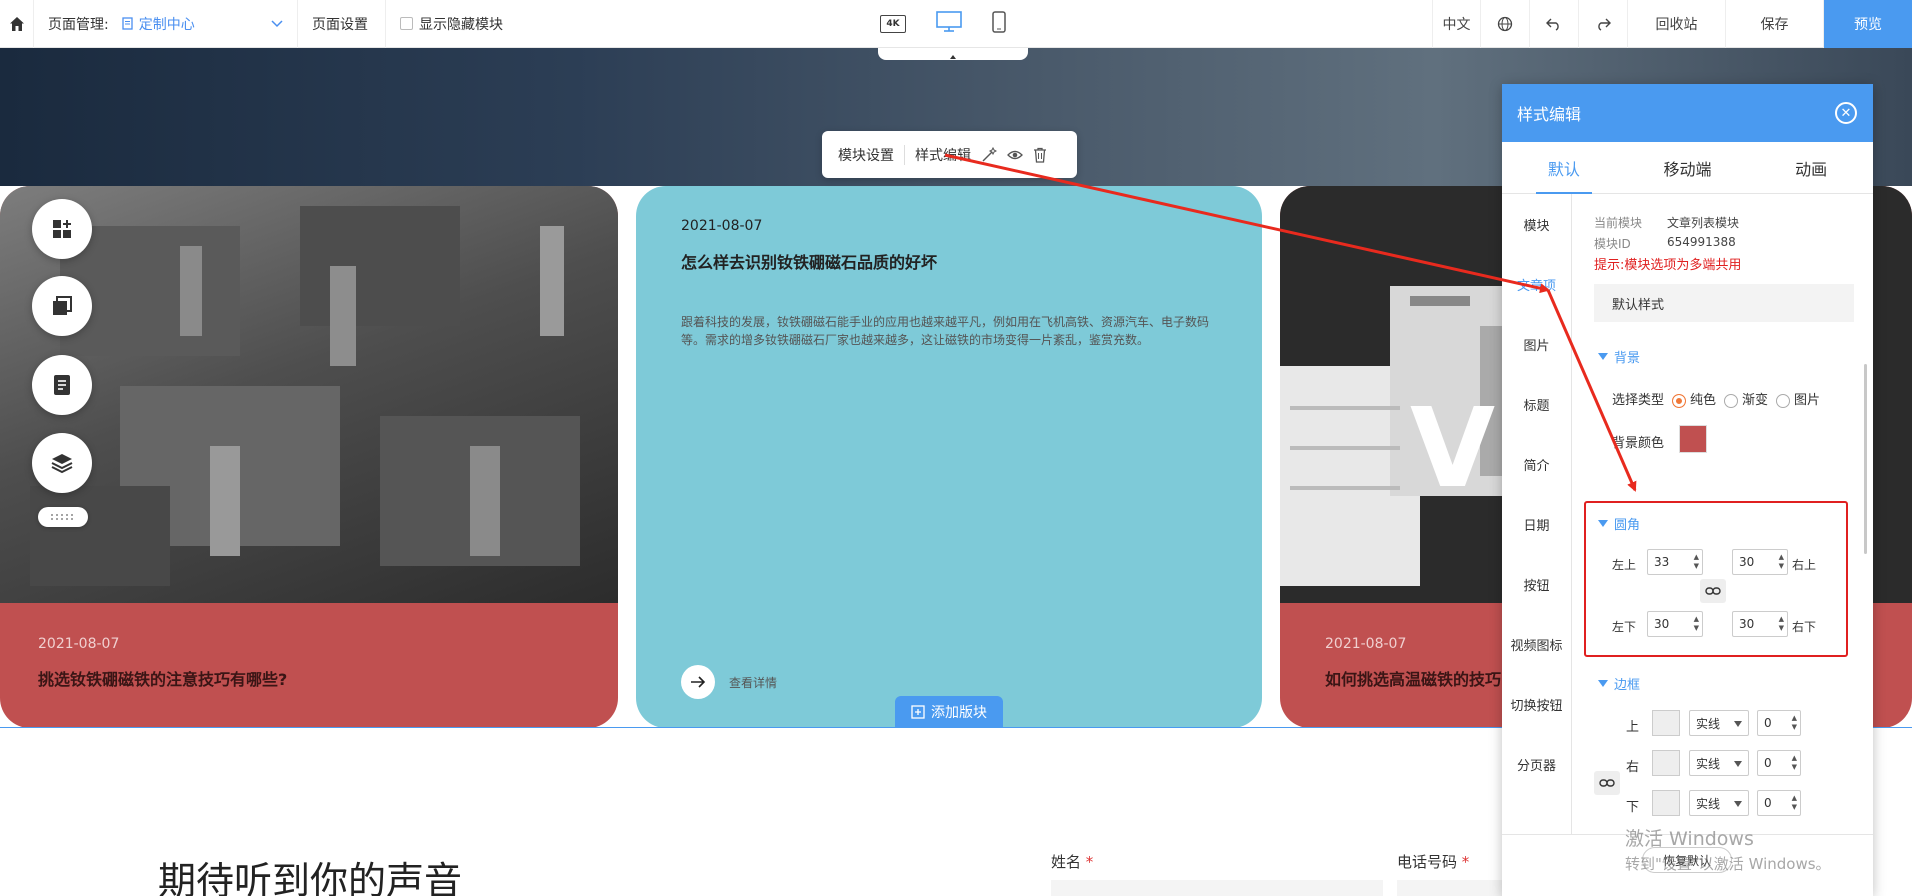  I want to click on read-more-link: 查看详情, so click(729, 682).